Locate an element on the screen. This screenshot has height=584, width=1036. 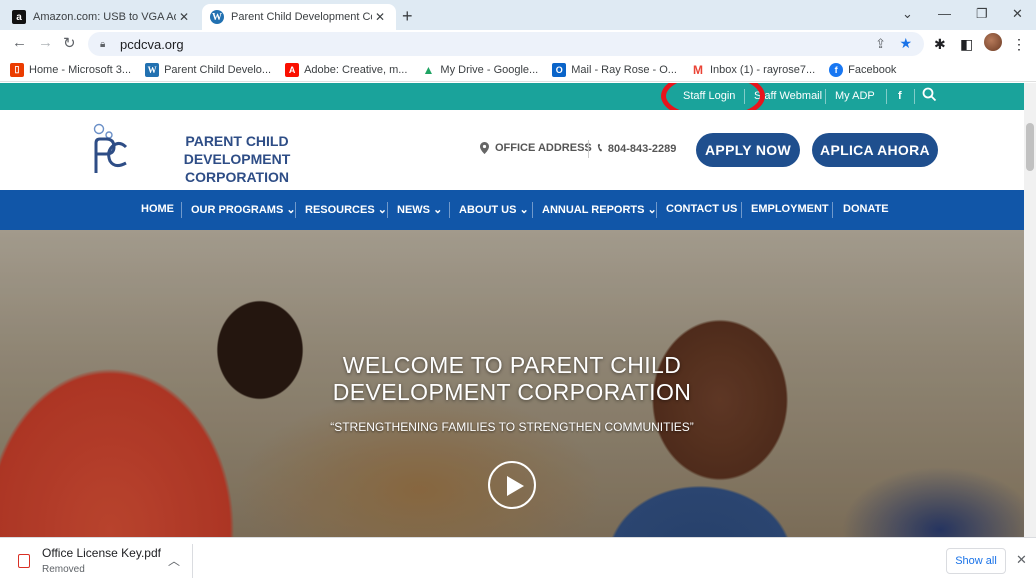
nav-resources: RESOURCES ⌄ is located at coordinates (346, 209).